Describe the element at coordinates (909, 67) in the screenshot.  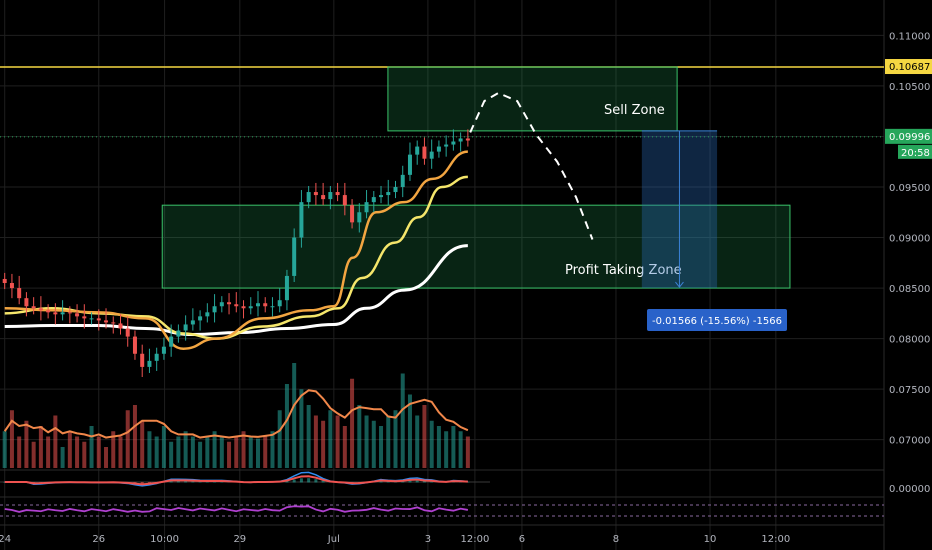
I see `horizontal-price-label: 0.10687` at that location.